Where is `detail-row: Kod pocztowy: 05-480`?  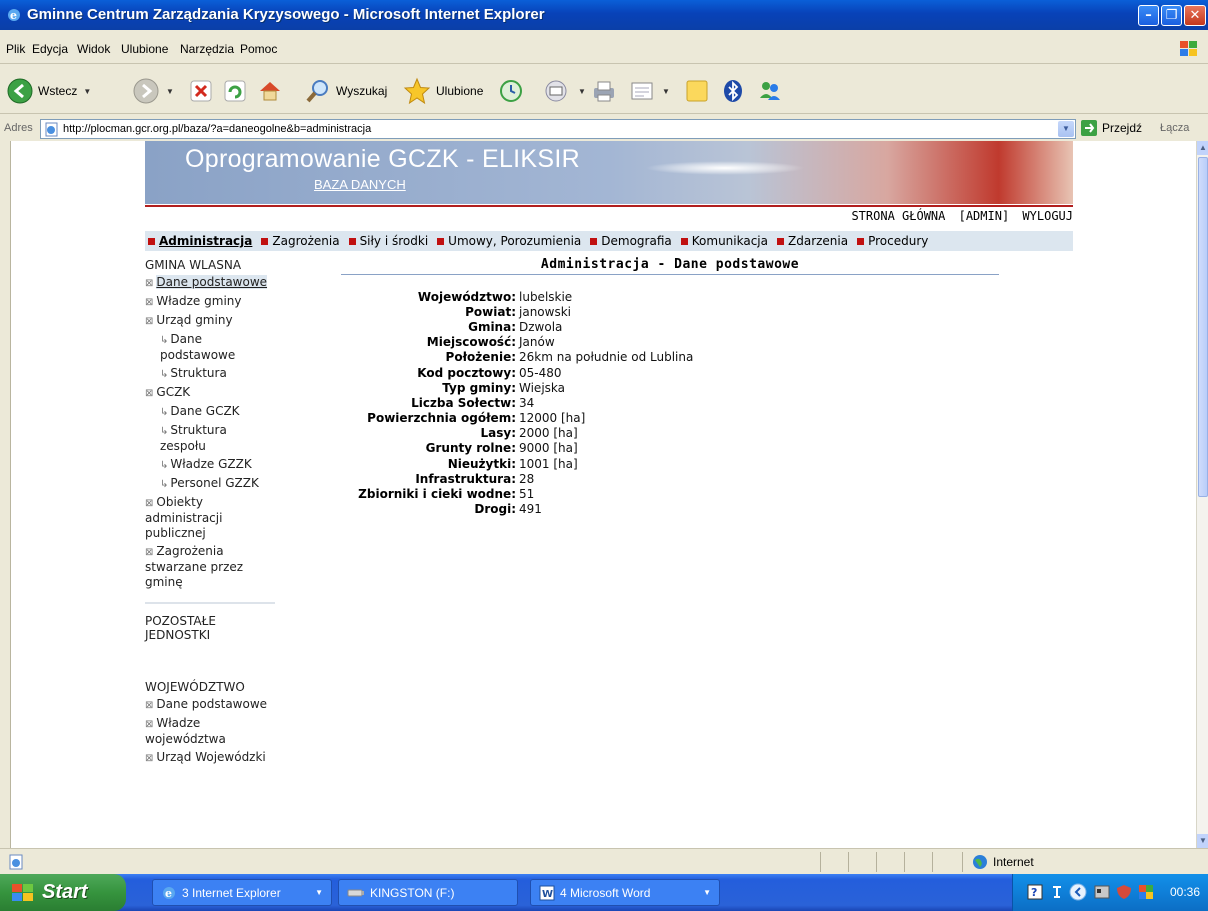 detail-row: Kod pocztowy: 05-480 is located at coordinates (452, 372).